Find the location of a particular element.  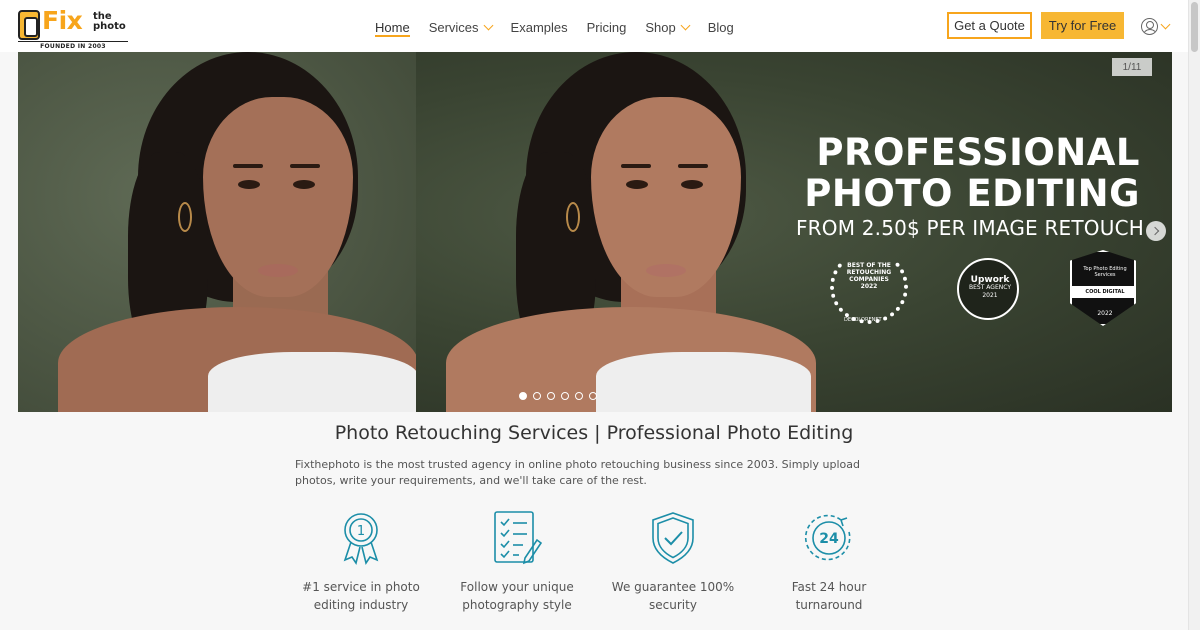

nav-home: Home is located at coordinates (392, 27).